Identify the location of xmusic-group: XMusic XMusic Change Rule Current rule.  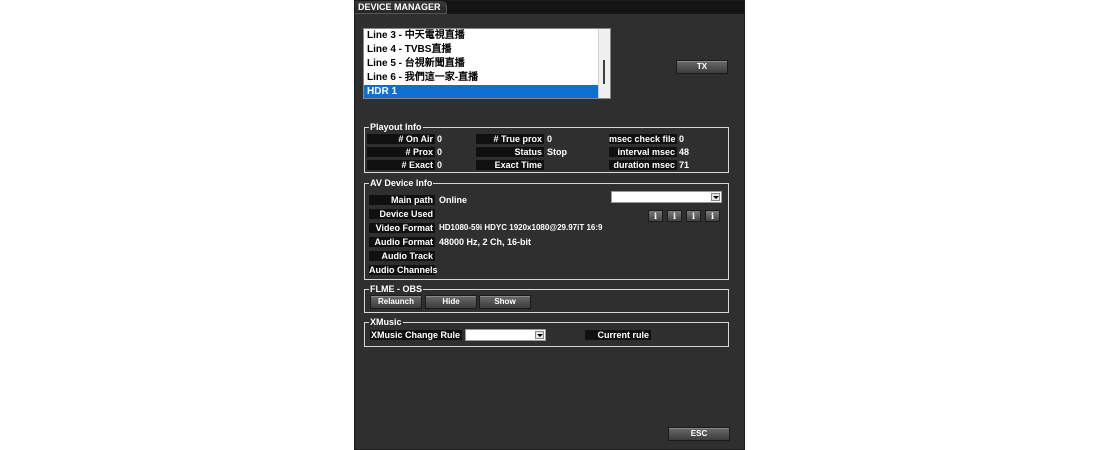
(546, 331).